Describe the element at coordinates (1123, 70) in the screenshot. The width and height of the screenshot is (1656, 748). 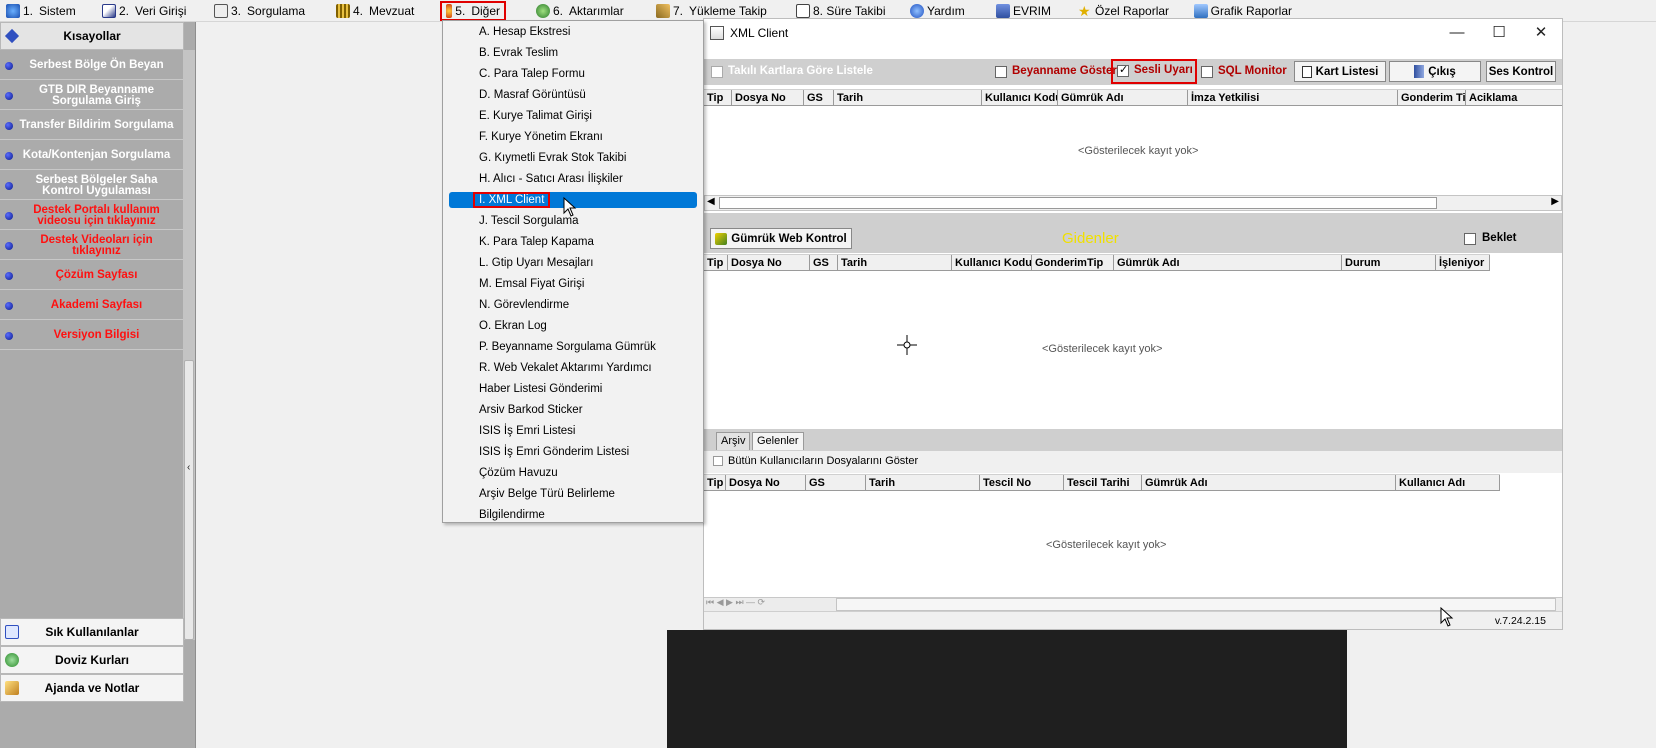
I see `sesli-uyari-checkbox` at that location.